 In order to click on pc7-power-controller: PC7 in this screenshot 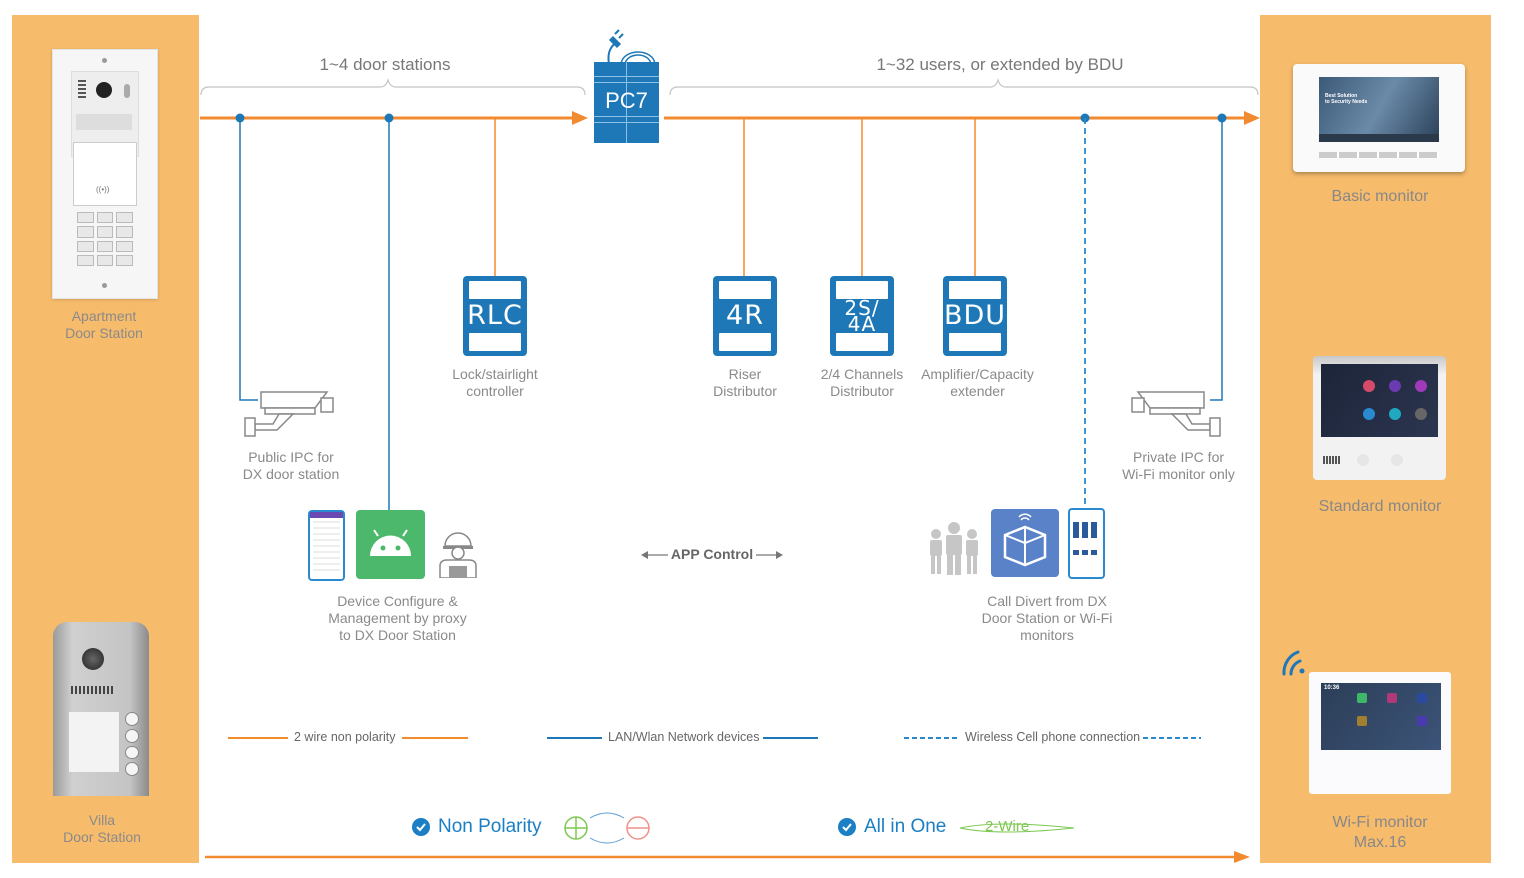, I will do `click(626, 102)`.